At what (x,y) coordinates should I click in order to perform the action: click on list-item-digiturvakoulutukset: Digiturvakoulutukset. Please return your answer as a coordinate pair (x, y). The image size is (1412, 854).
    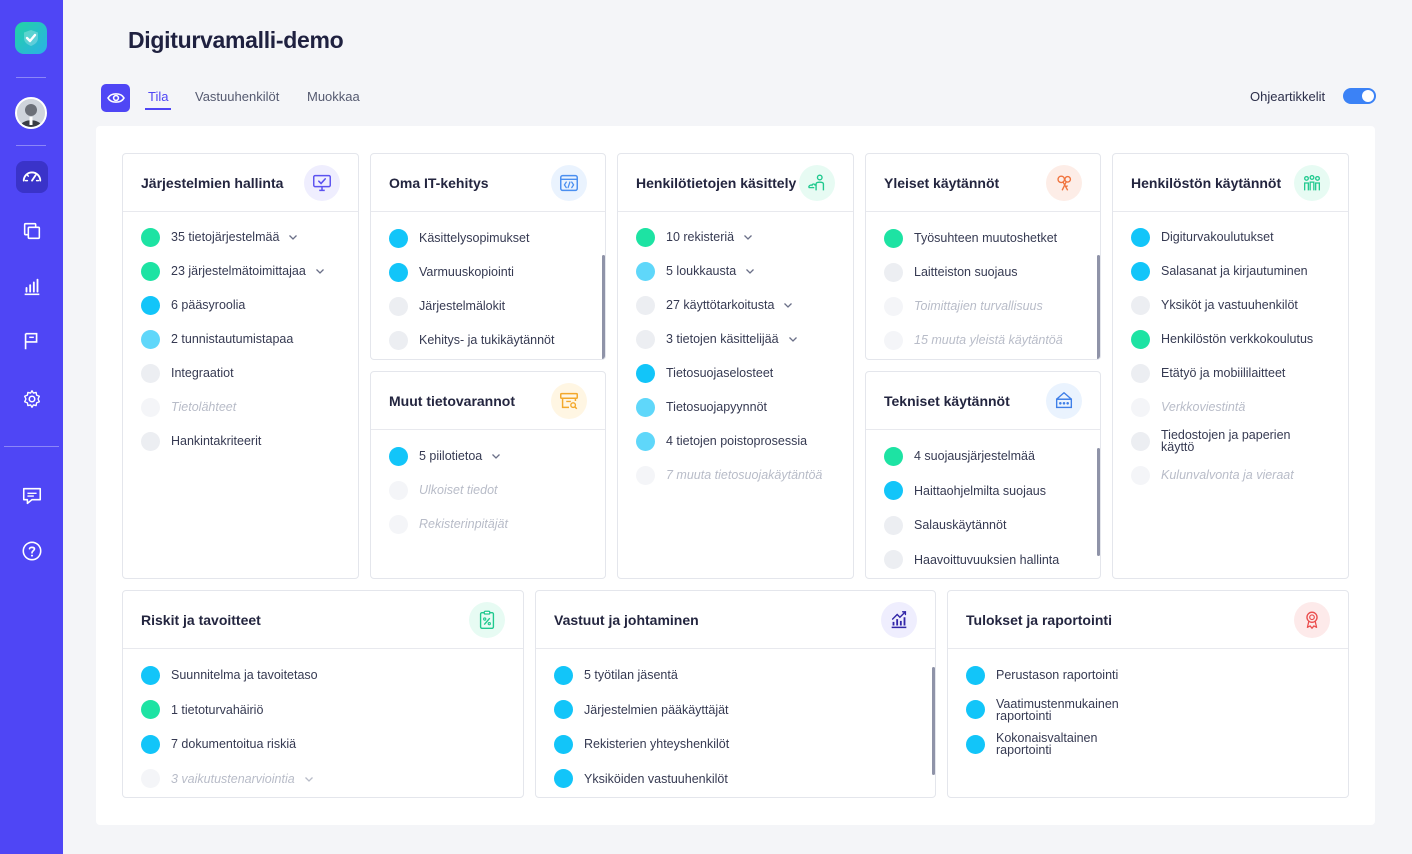
    Looking at the image, I should click on (1235, 237).